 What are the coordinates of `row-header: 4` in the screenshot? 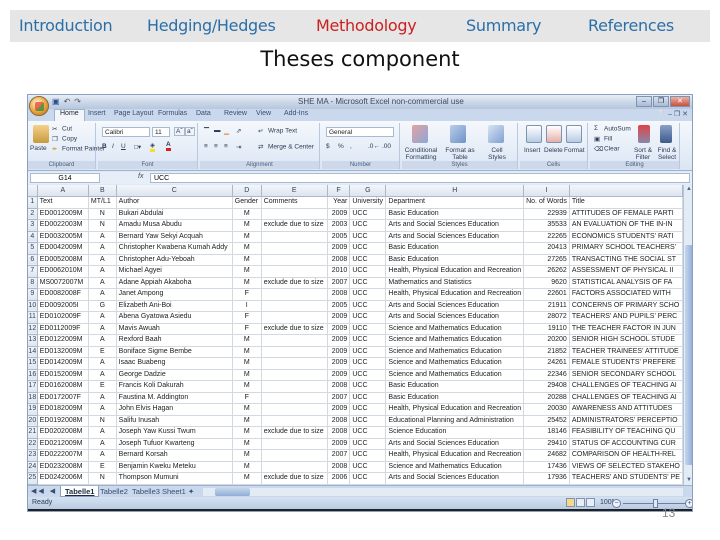 It's located at (33, 237).